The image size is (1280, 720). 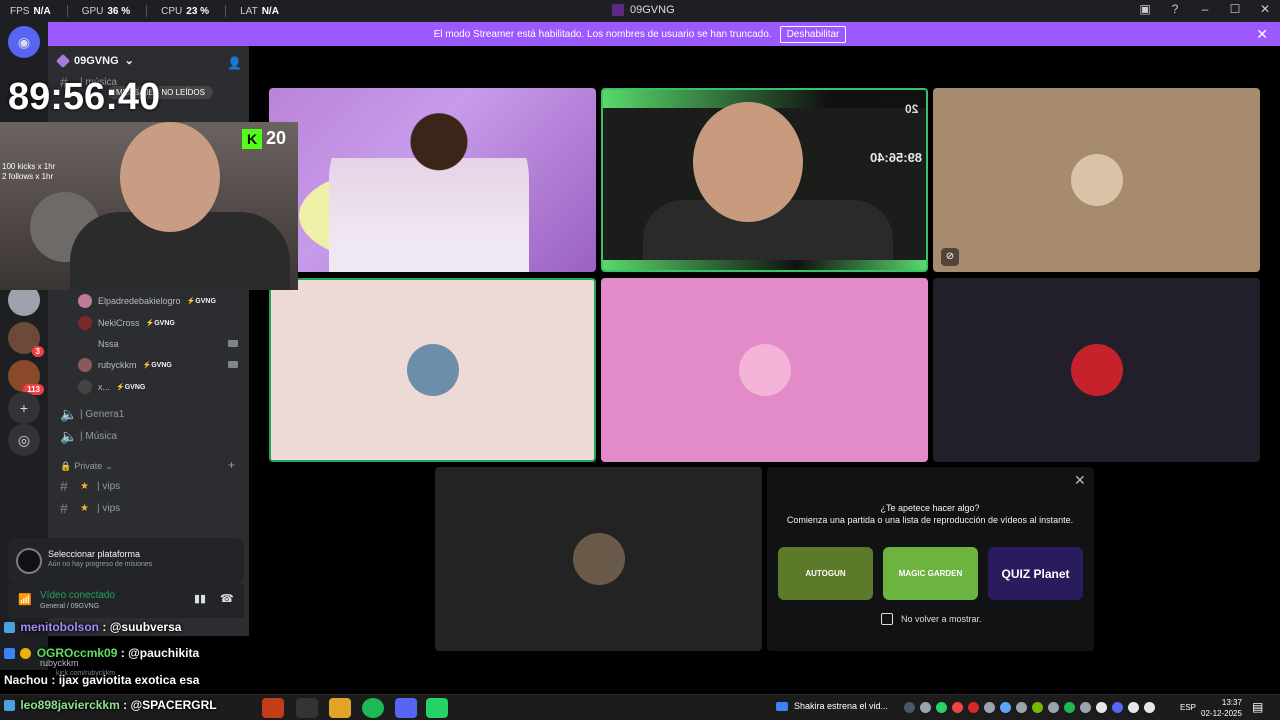 What do you see at coordinates (233, 364) in the screenshot?
I see `camera-icon` at bounding box center [233, 364].